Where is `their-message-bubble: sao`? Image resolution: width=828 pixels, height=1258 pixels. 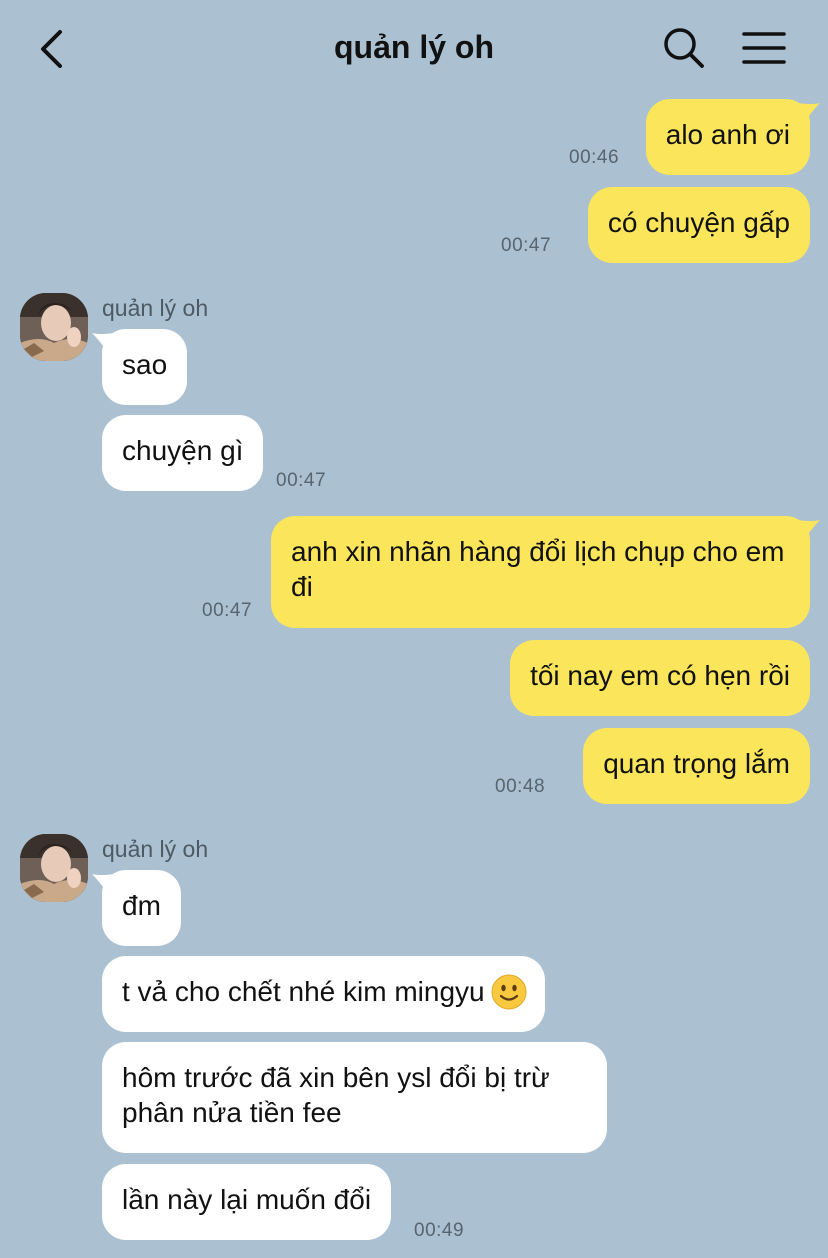
their-message-bubble: sao is located at coordinates (140, 367).